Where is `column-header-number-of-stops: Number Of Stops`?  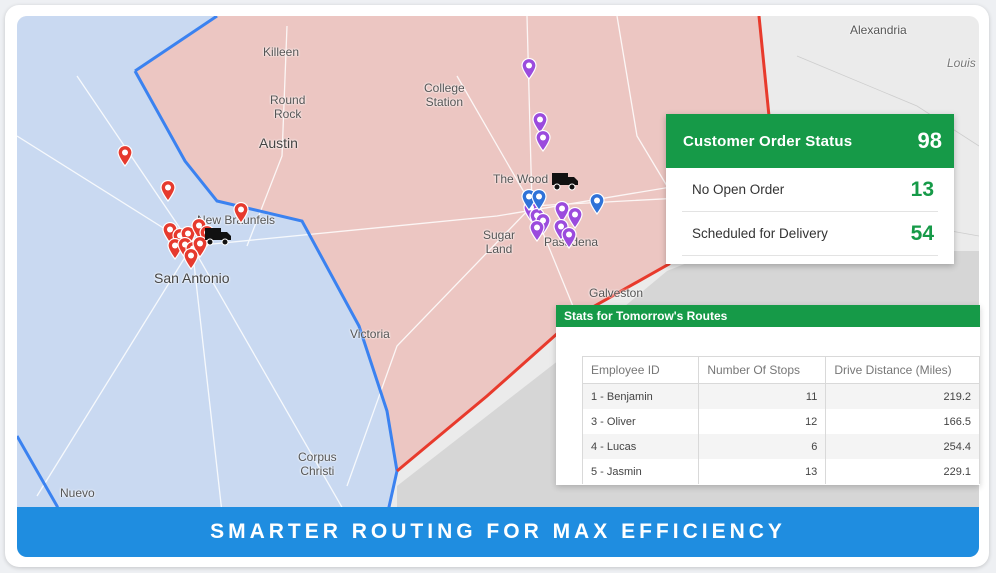
column-header-number-of-stops: Number Of Stops is located at coordinates (762, 370).